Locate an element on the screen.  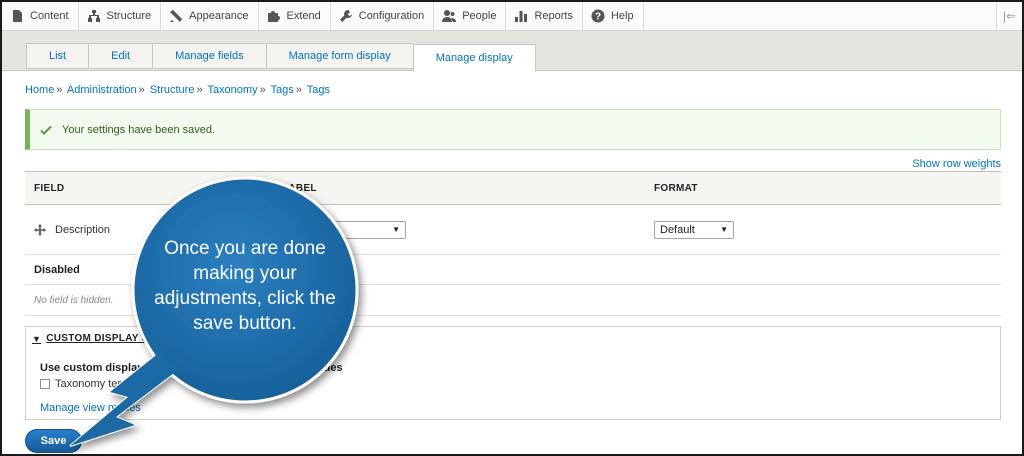
toolbar-item-appearance: Appearance is located at coordinates (210, 16).